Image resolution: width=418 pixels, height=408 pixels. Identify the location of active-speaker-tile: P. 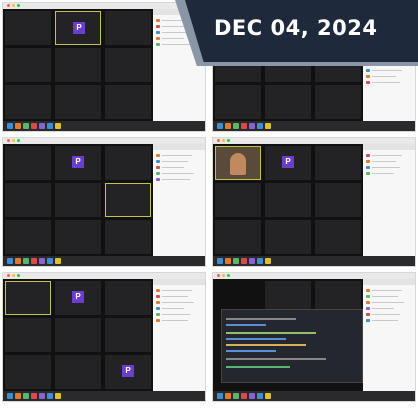
(78, 28).